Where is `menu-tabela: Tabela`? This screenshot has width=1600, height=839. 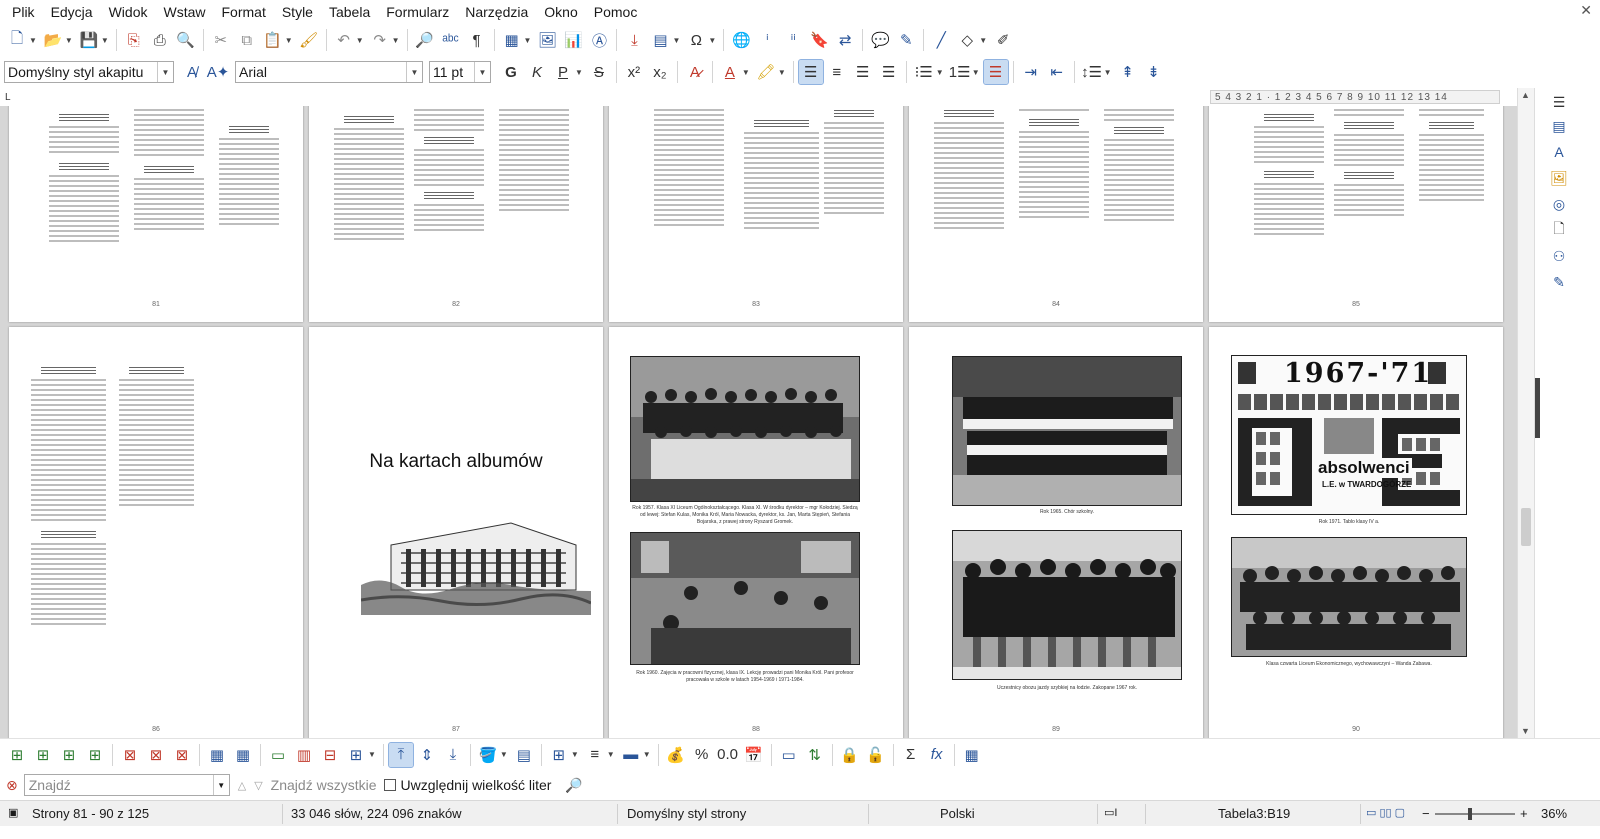 menu-tabela: Tabela is located at coordinates (349, 12).